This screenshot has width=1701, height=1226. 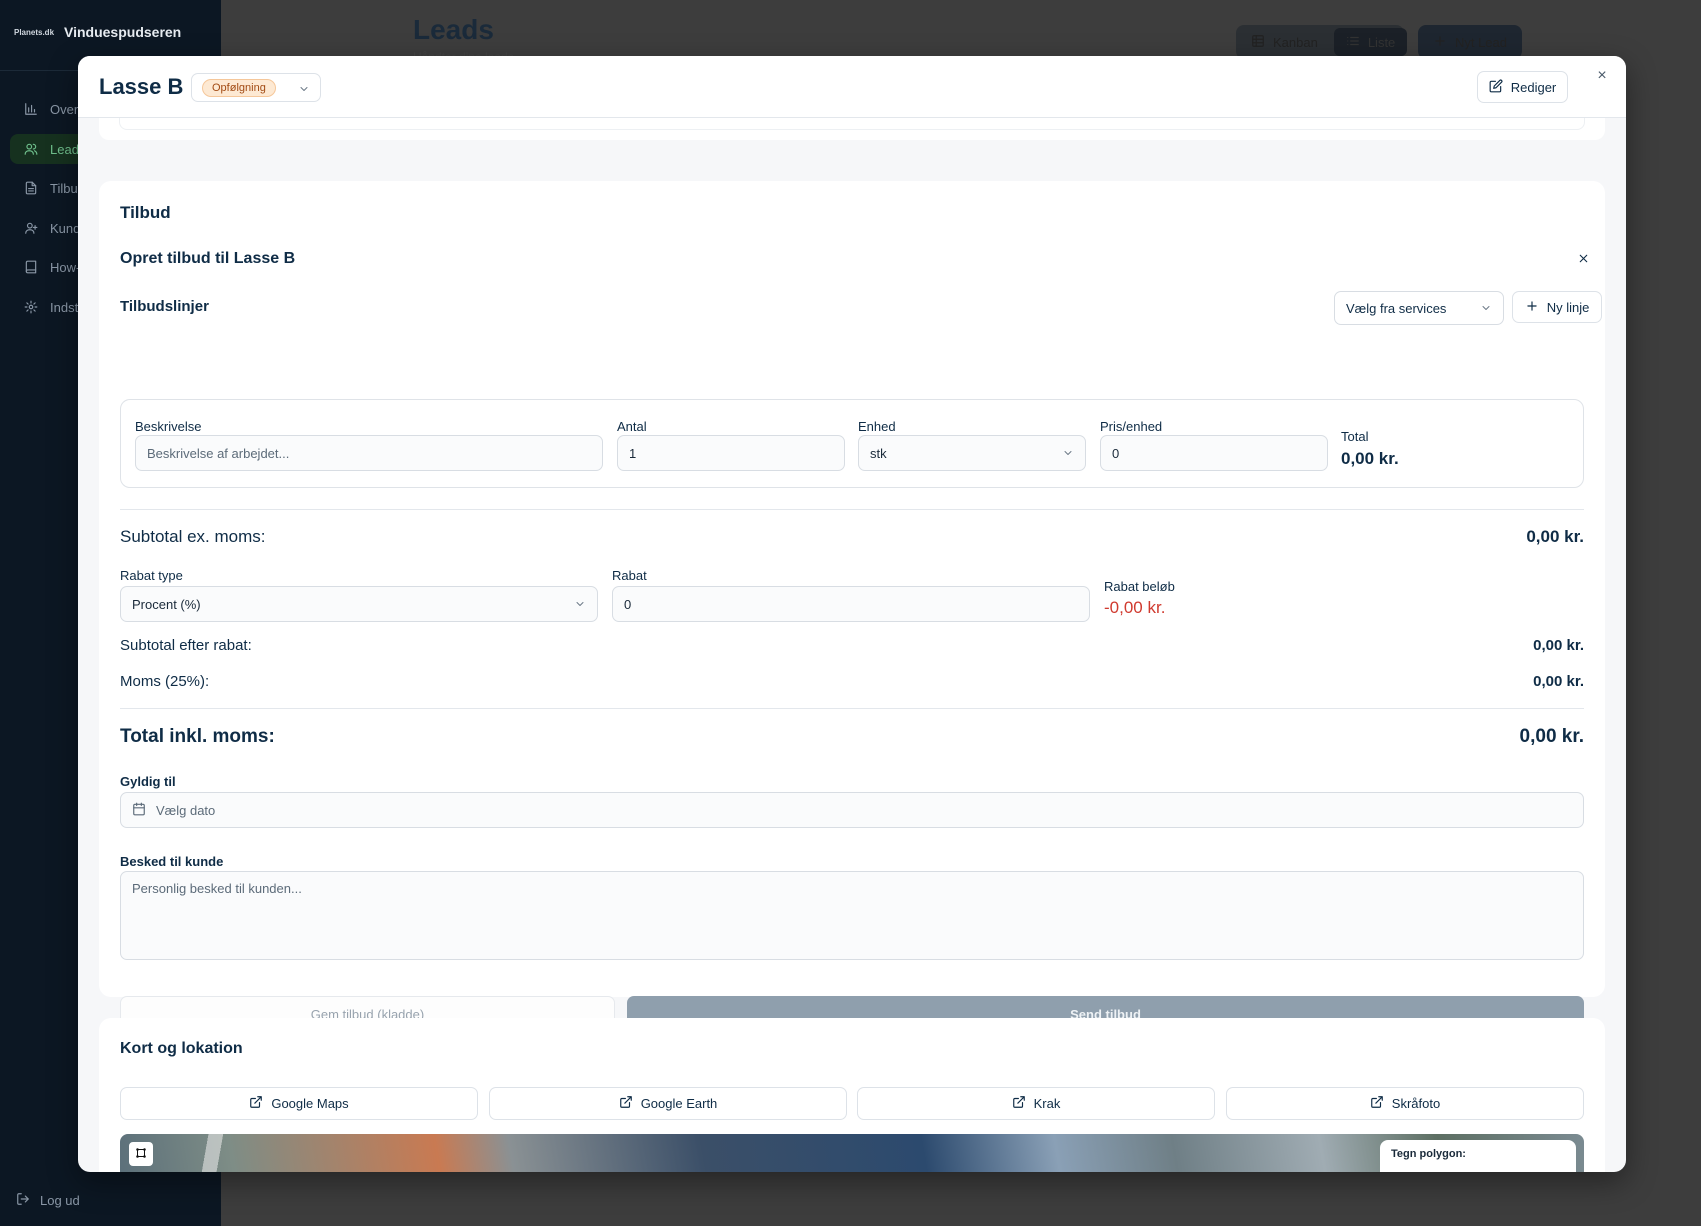 What do you see at coordinates (208, 258) in the screenshot?
I see `create-offer-title: Opret tilbud til Lasse B` at bounding box center [208, 258].